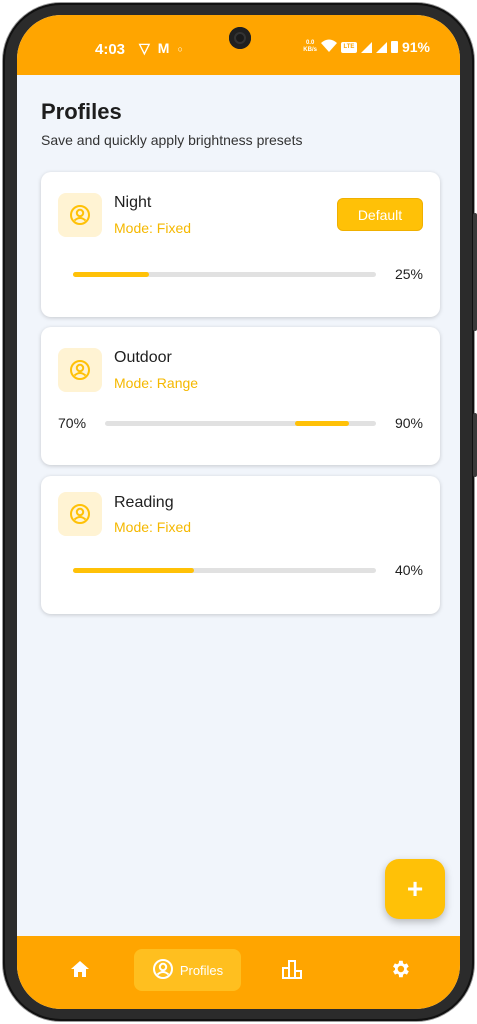  What do you see at coordinates (156, 383) in the screenshot?
I see `profile-mode: Mode: Range` at bounding box center [156, 383].